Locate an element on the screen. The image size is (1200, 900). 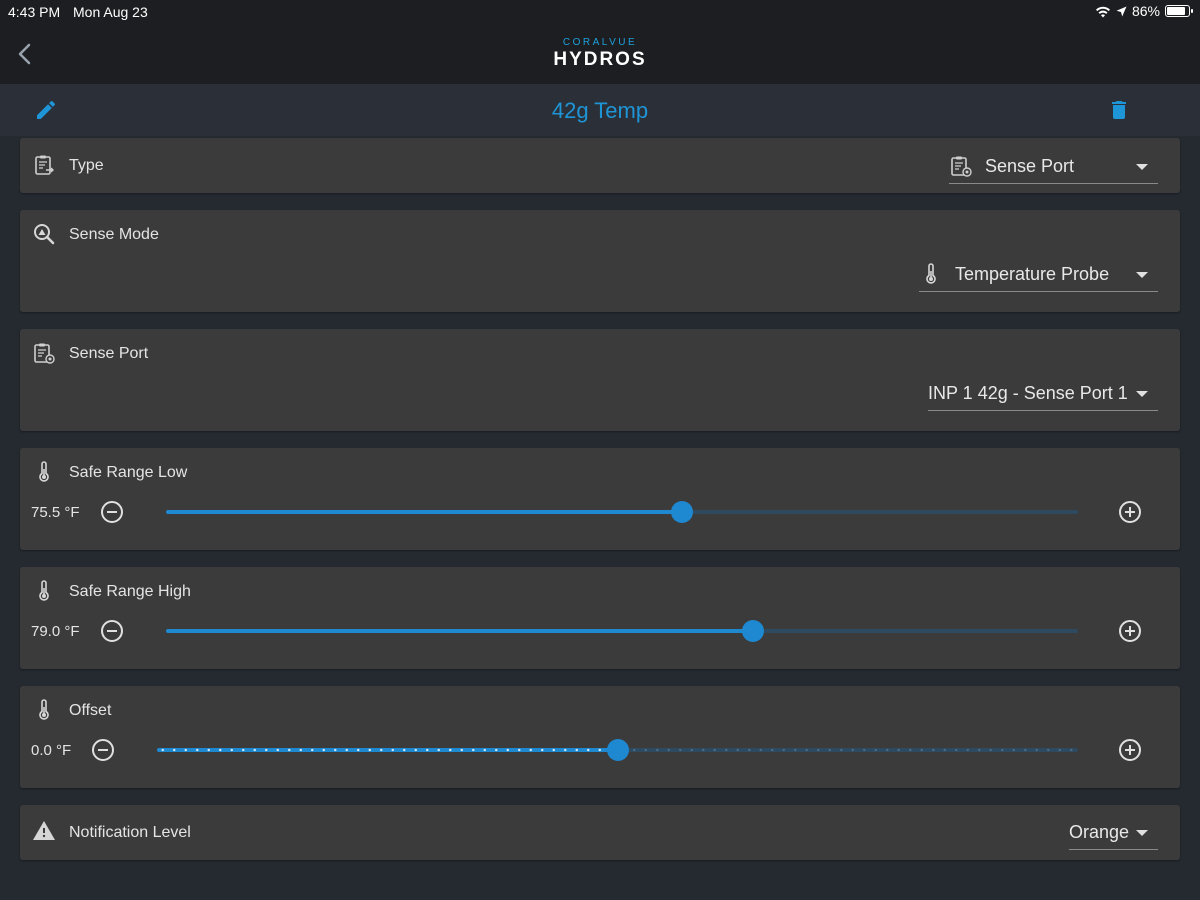
battery-percent: 86% is located at coordinates (1145, 11).